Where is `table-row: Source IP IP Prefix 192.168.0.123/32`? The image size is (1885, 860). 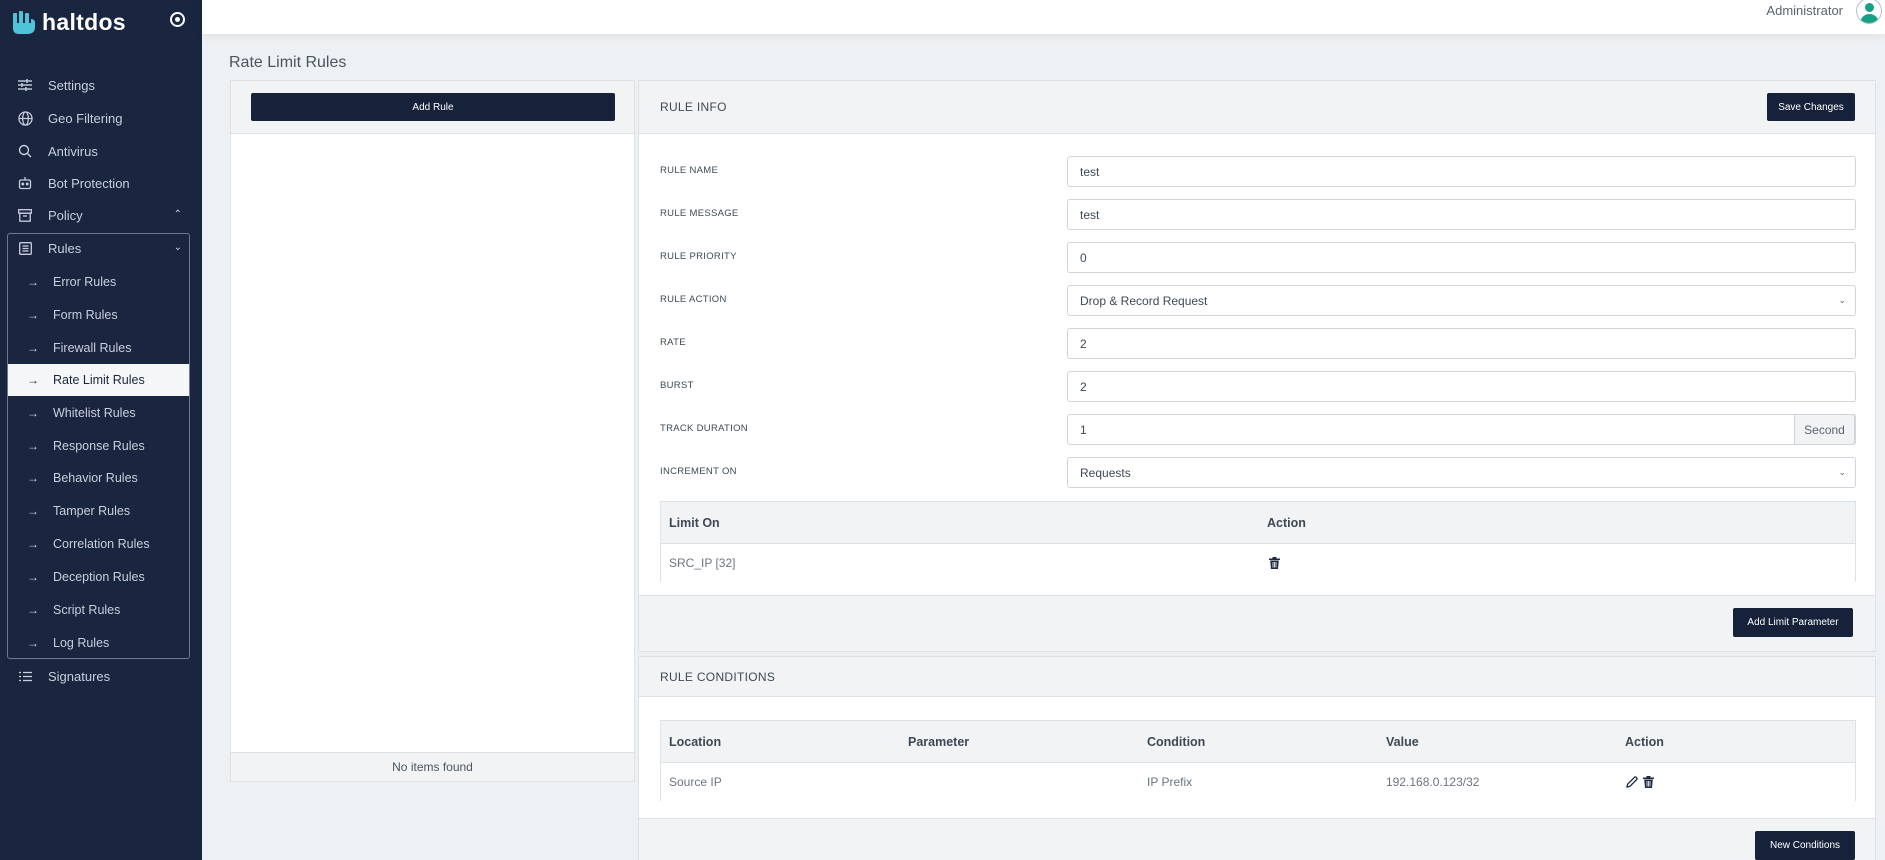 table-row: Source IP IP Prefix 192.168.0.123/32 is located at coordinates (1258, 782).